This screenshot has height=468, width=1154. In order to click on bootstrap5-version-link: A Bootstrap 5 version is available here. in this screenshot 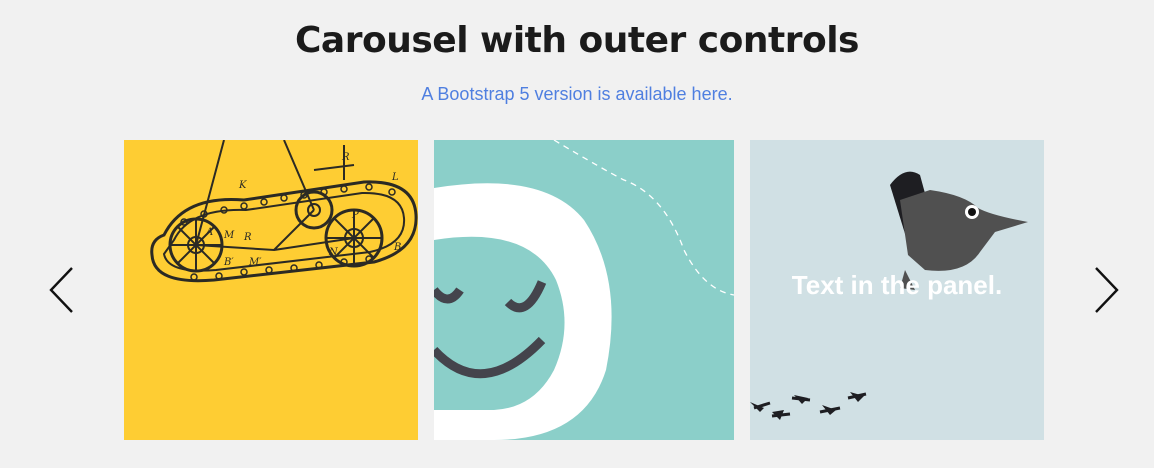, I will do `click(576, 94)`.